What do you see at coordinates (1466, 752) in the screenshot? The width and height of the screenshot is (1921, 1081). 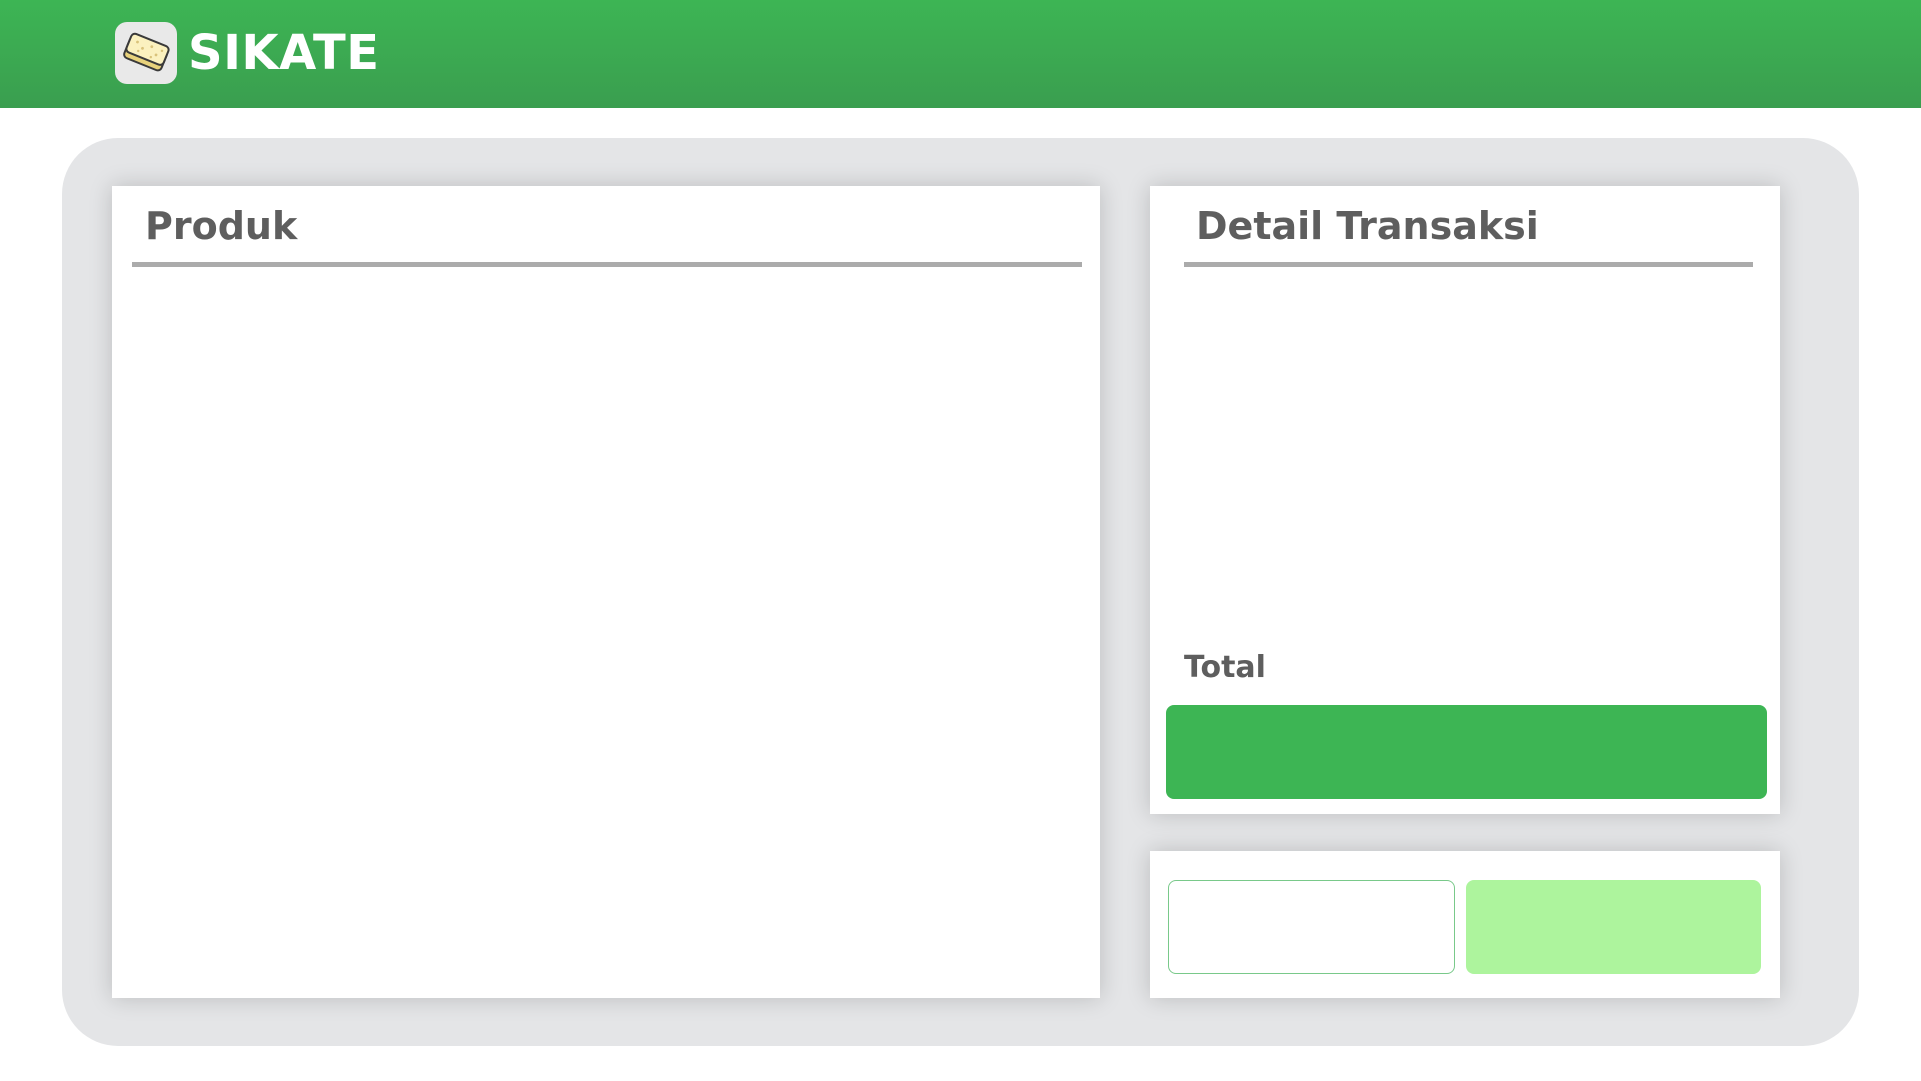 I see `total-value-display` at bounding box center [1466, 752].